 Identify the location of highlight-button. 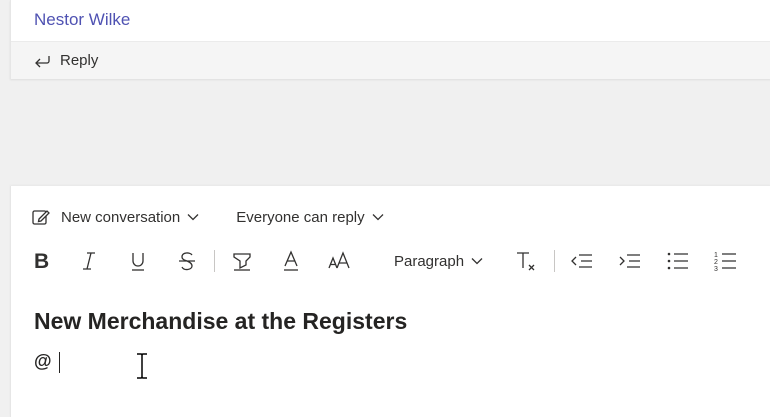
(242, 261).